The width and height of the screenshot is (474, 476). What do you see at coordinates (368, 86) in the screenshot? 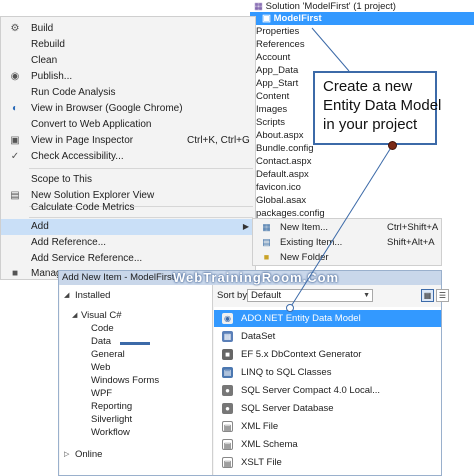
I see `callout-line: Create a new` at bounding box center [368, 86].